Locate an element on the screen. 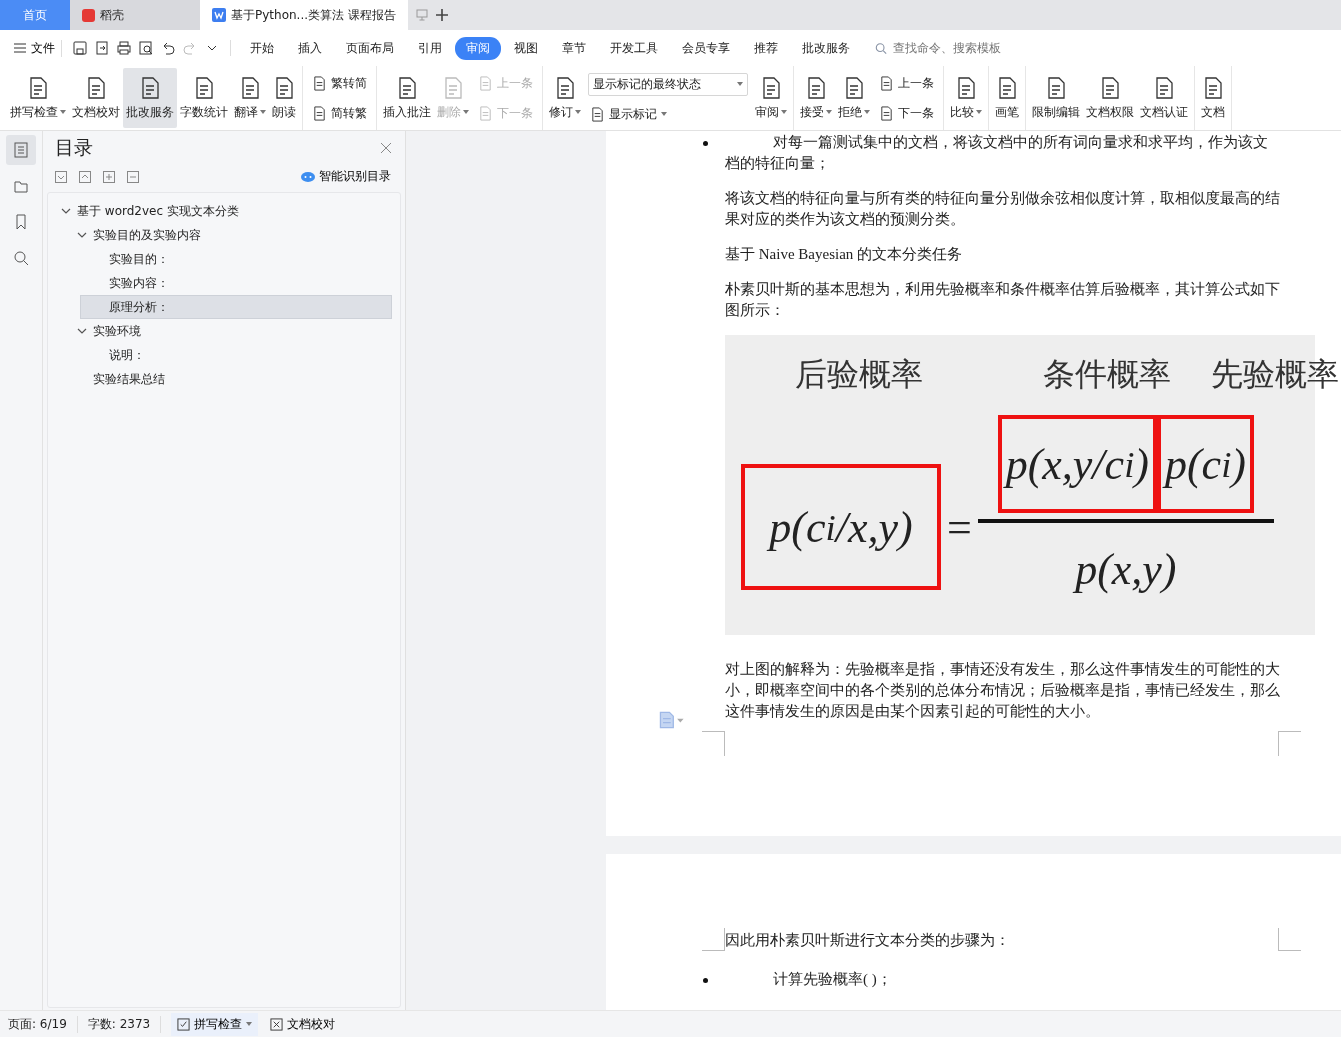  ribbon-tab: 页面布局 is located at coordinates (370, 48).